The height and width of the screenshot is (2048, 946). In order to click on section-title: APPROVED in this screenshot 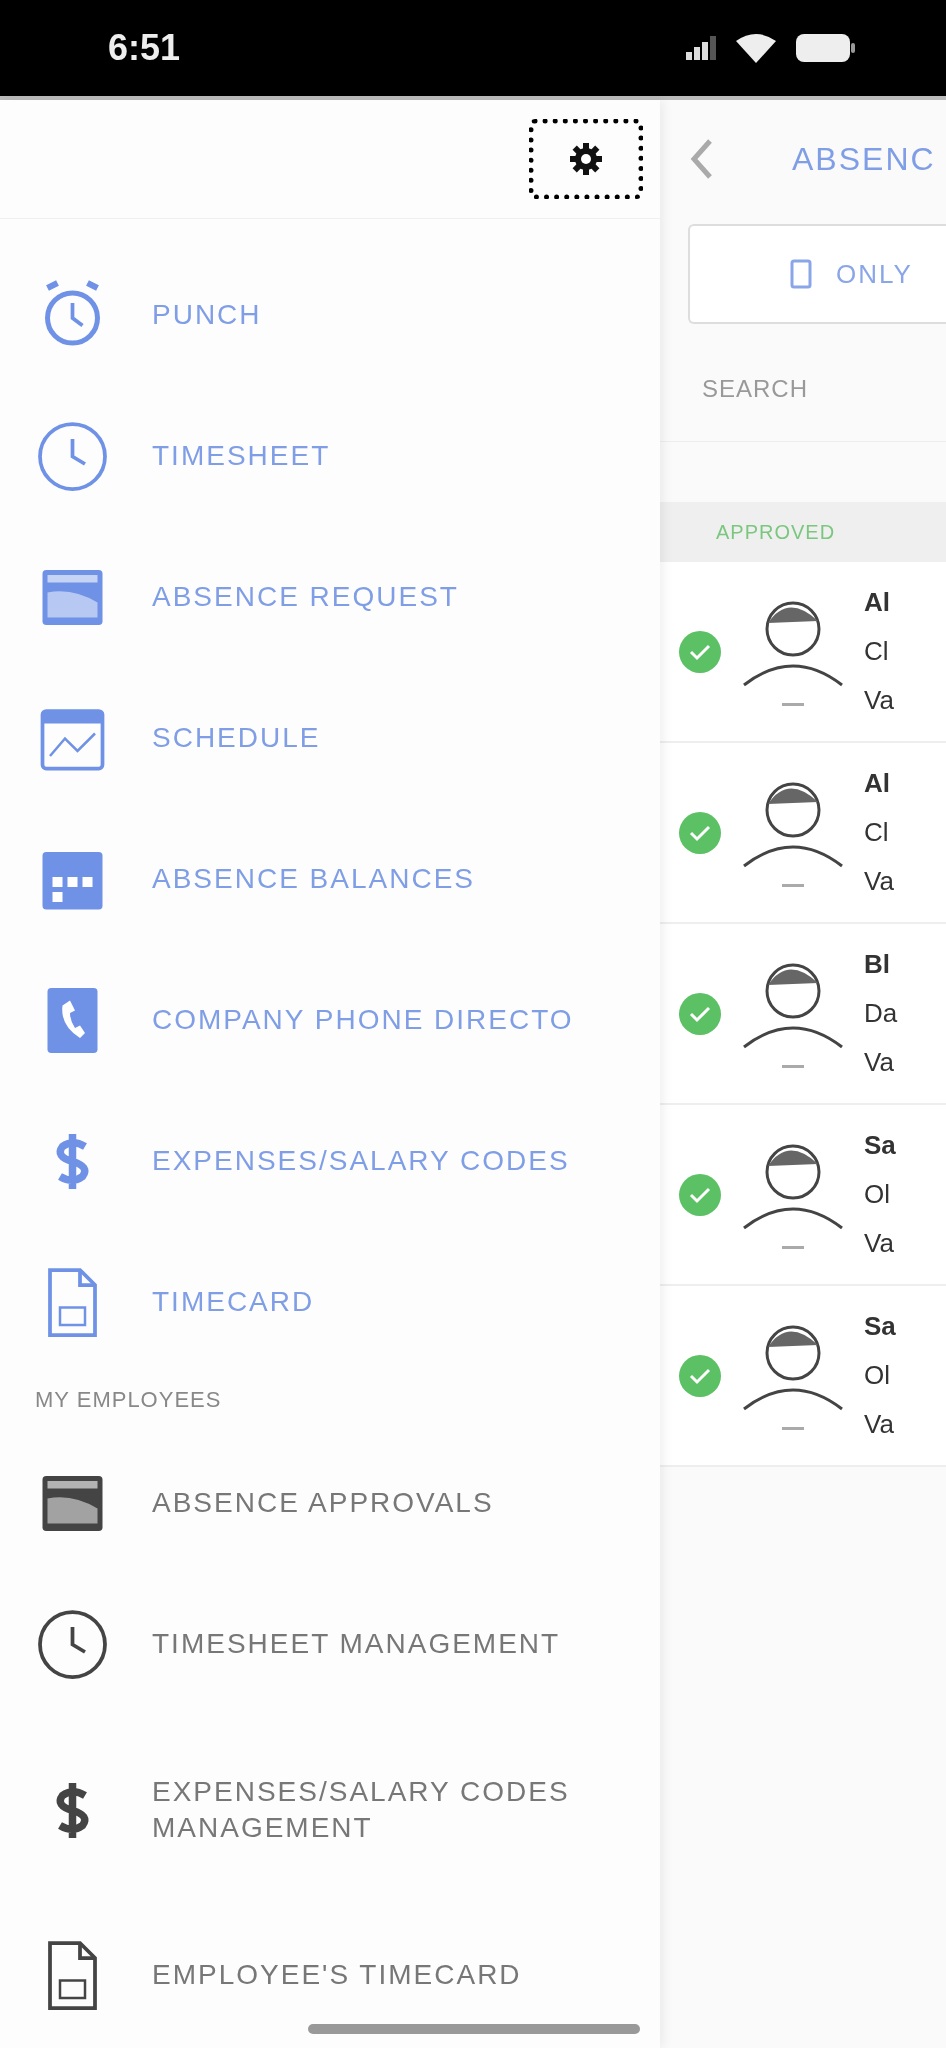, I will do `click(776, 532)`.